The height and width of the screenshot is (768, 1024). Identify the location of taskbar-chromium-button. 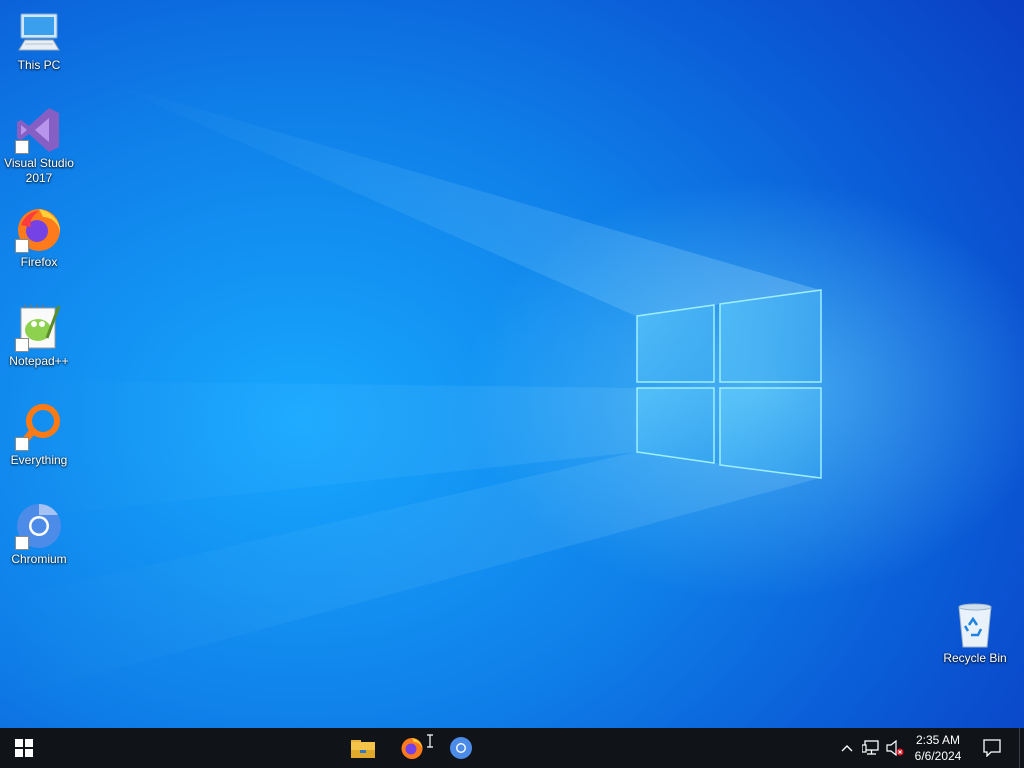
(461, 748).